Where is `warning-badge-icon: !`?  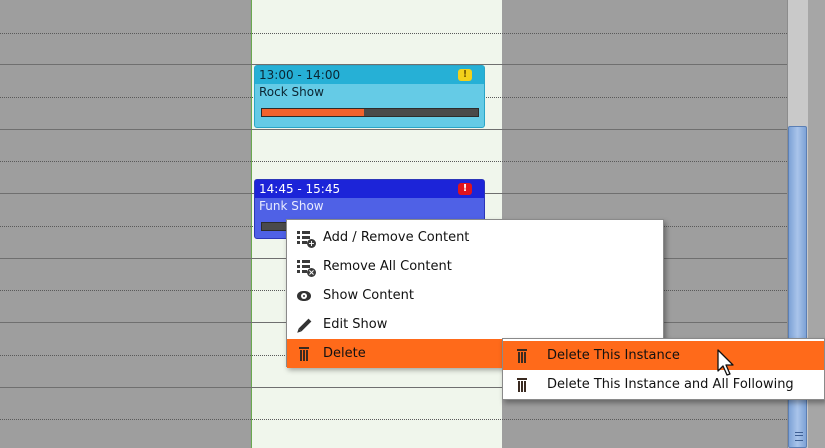
warning-badge-icon: ! is located at coordinates (465, 75).